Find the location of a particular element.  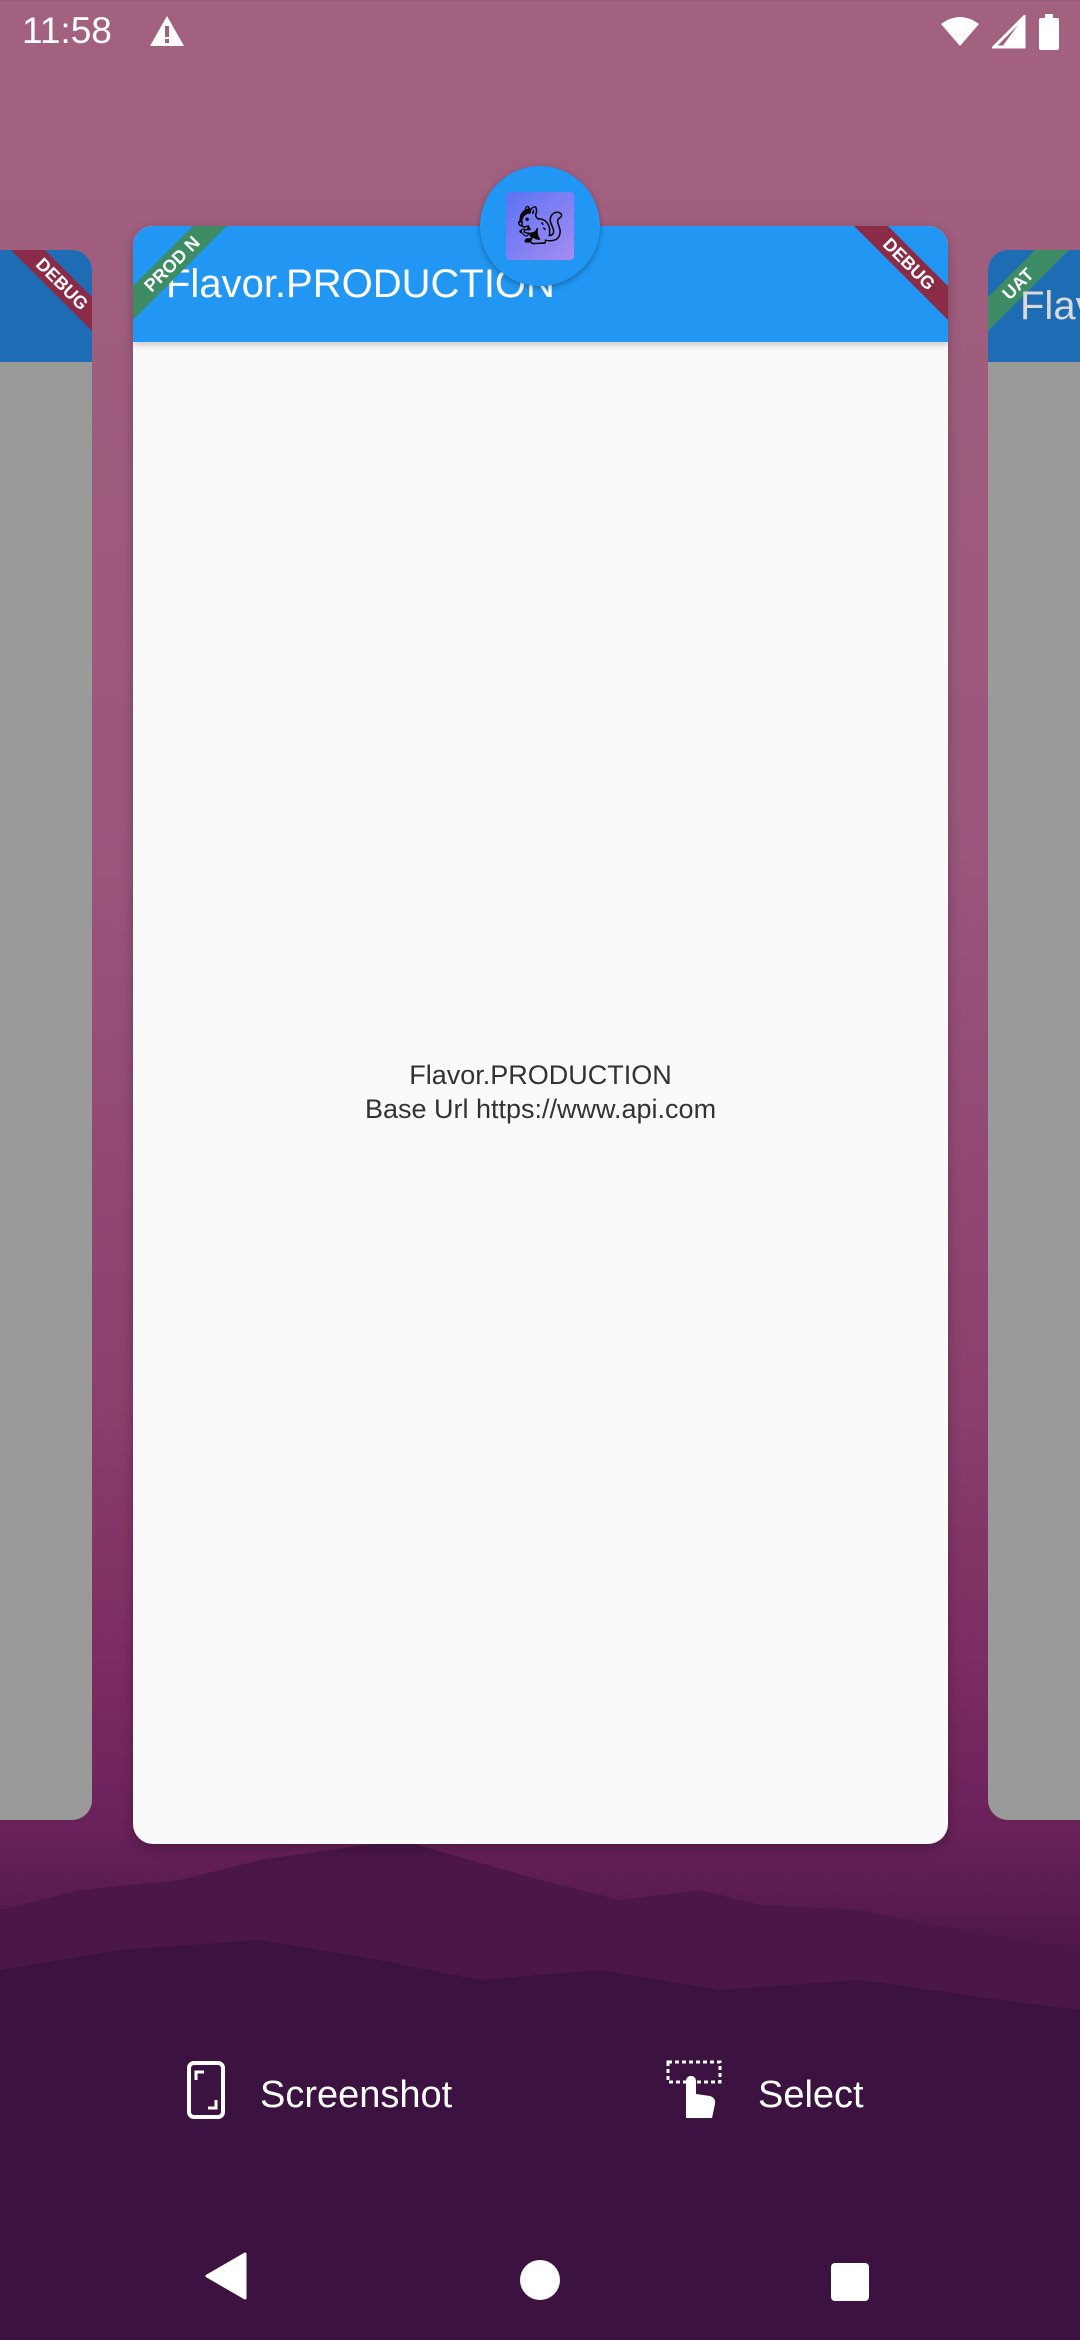

navigation-bar is located at coordinates (540, 2280).